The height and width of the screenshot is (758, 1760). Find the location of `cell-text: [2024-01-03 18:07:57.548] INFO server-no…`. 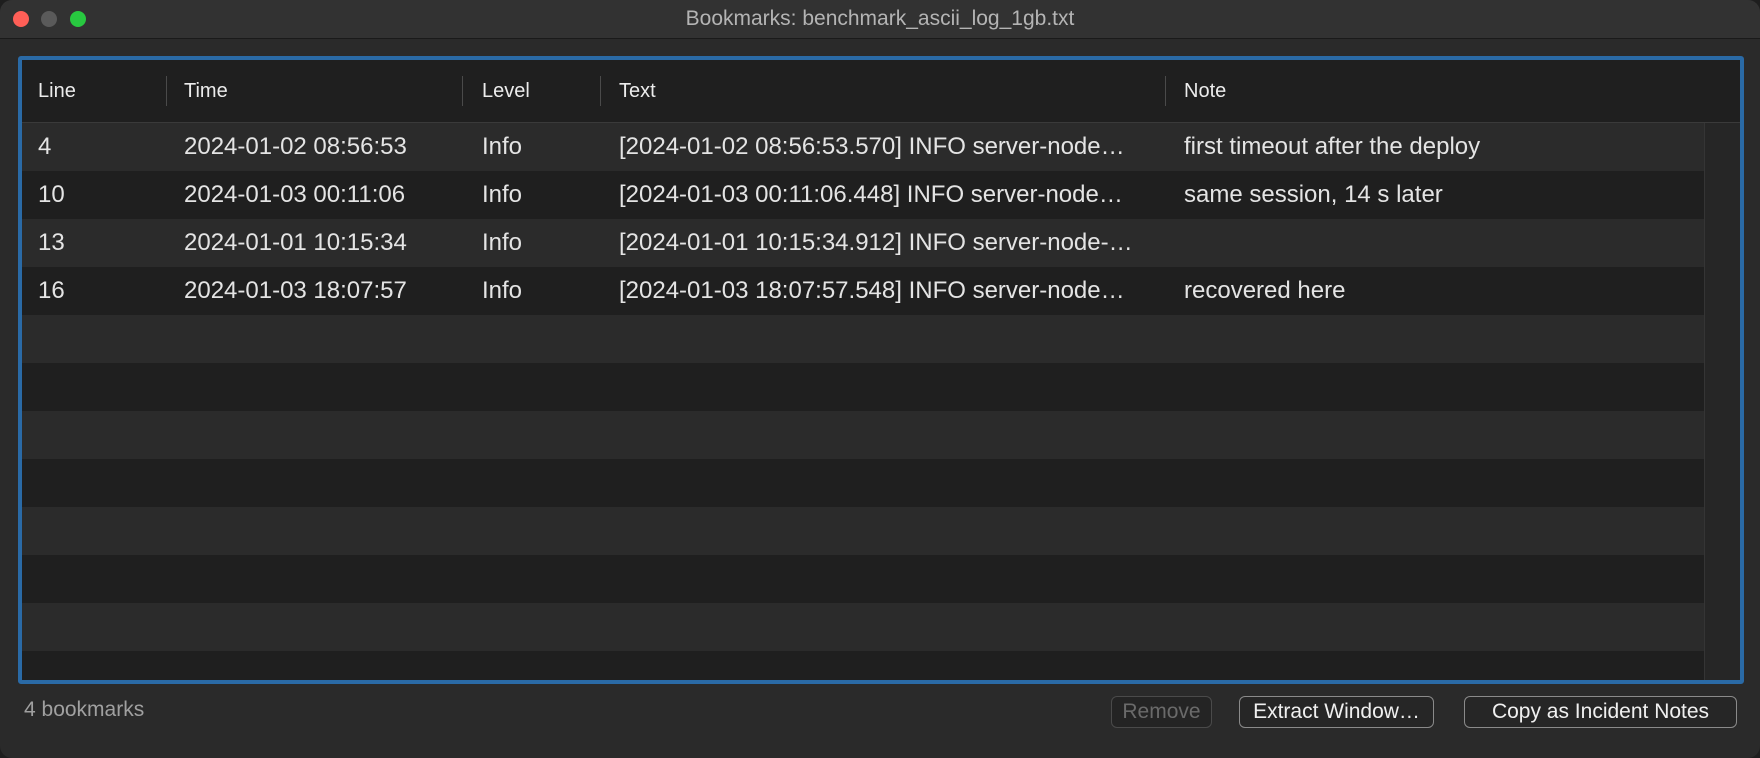

cell-text: [2024-01-03 18:07:57.548] INFO server-no… is located at coordinates (872, 290).